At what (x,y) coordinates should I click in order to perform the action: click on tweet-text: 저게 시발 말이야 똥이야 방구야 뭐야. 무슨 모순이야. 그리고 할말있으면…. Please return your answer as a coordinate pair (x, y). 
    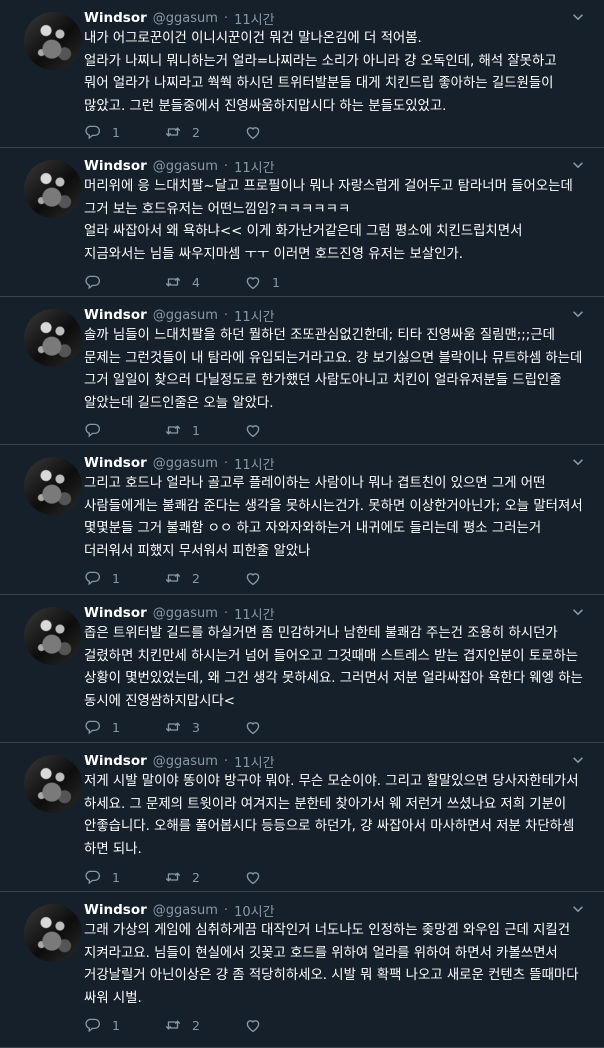
    Looking at the image, I should click on (334, 816).